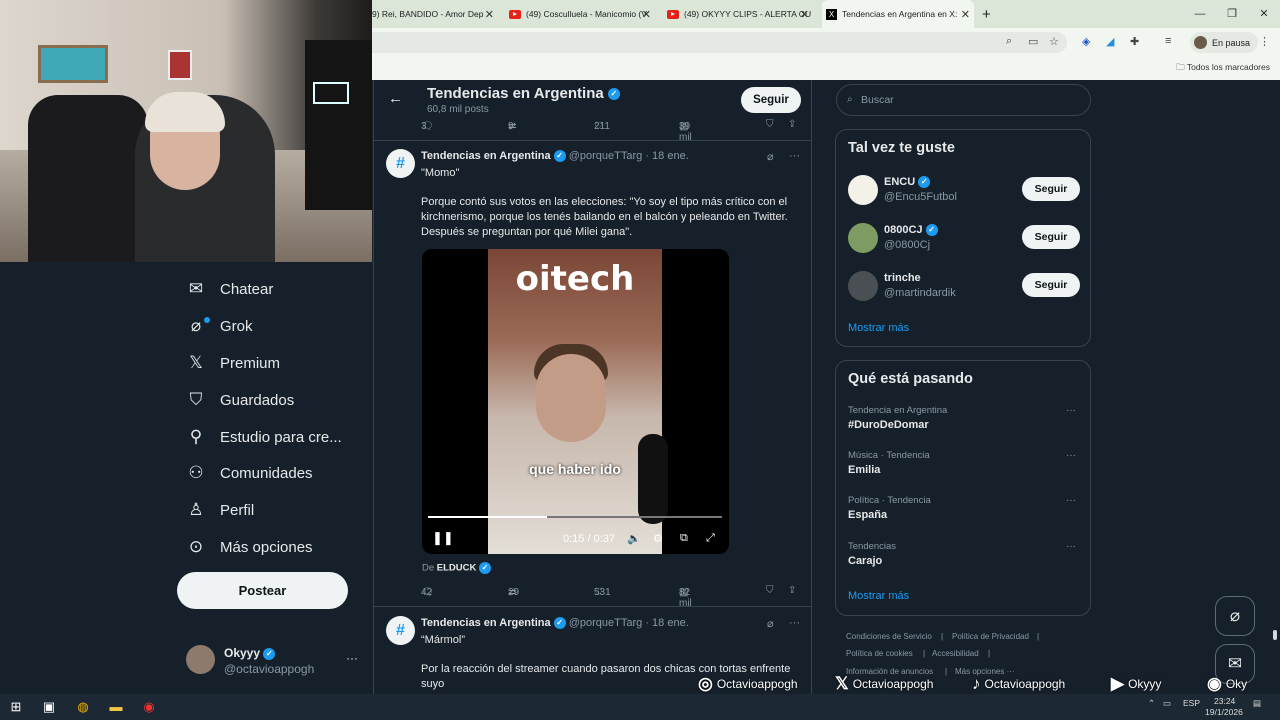  I want to click on media-player-icon: ▣, so click(49, 707).